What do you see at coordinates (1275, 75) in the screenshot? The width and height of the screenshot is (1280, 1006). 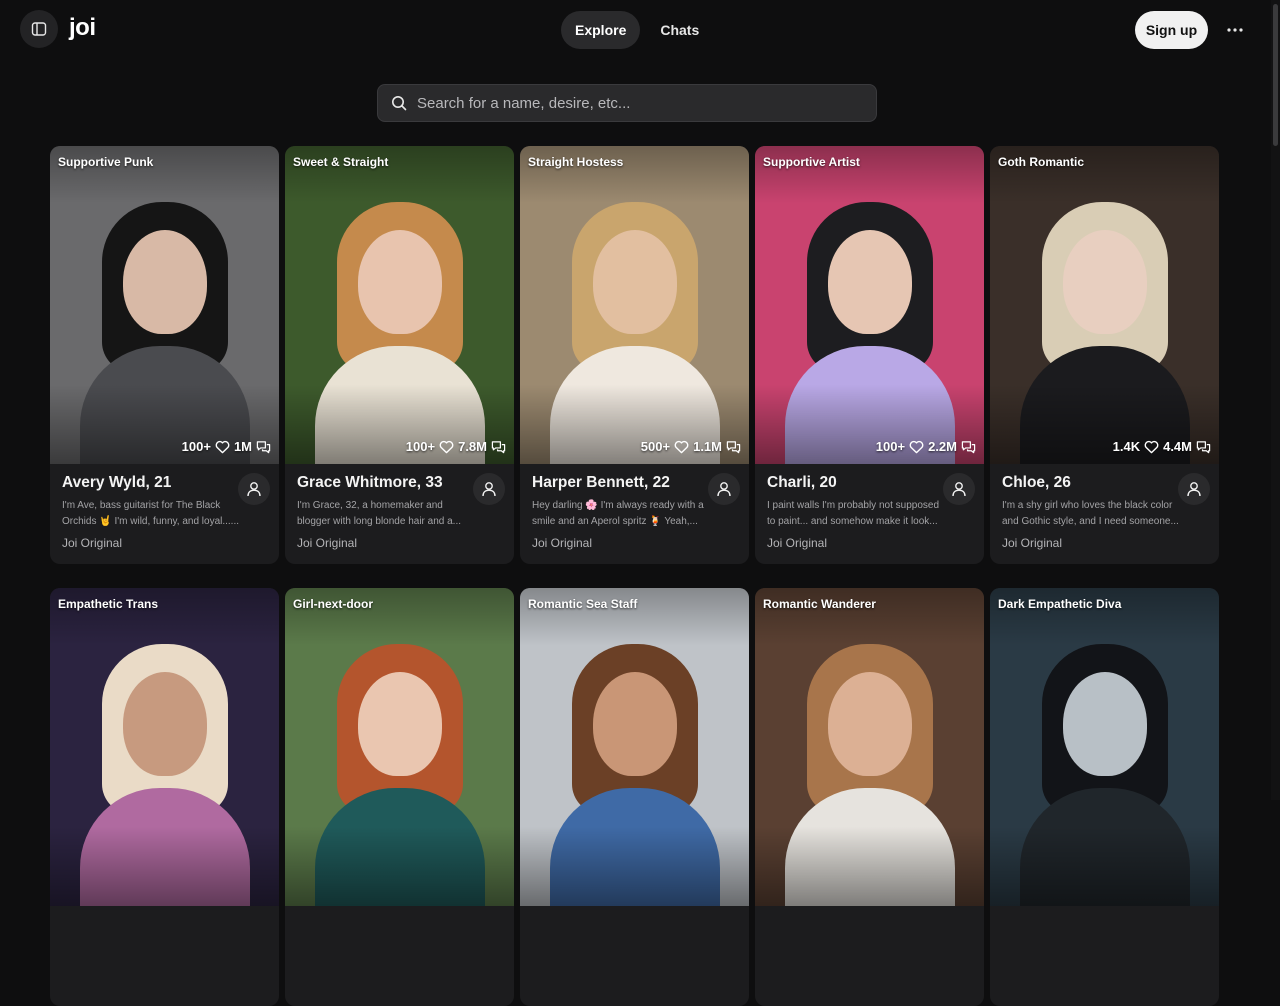 I see `scrollbar-thumb` at bounding box center [1275, 75].